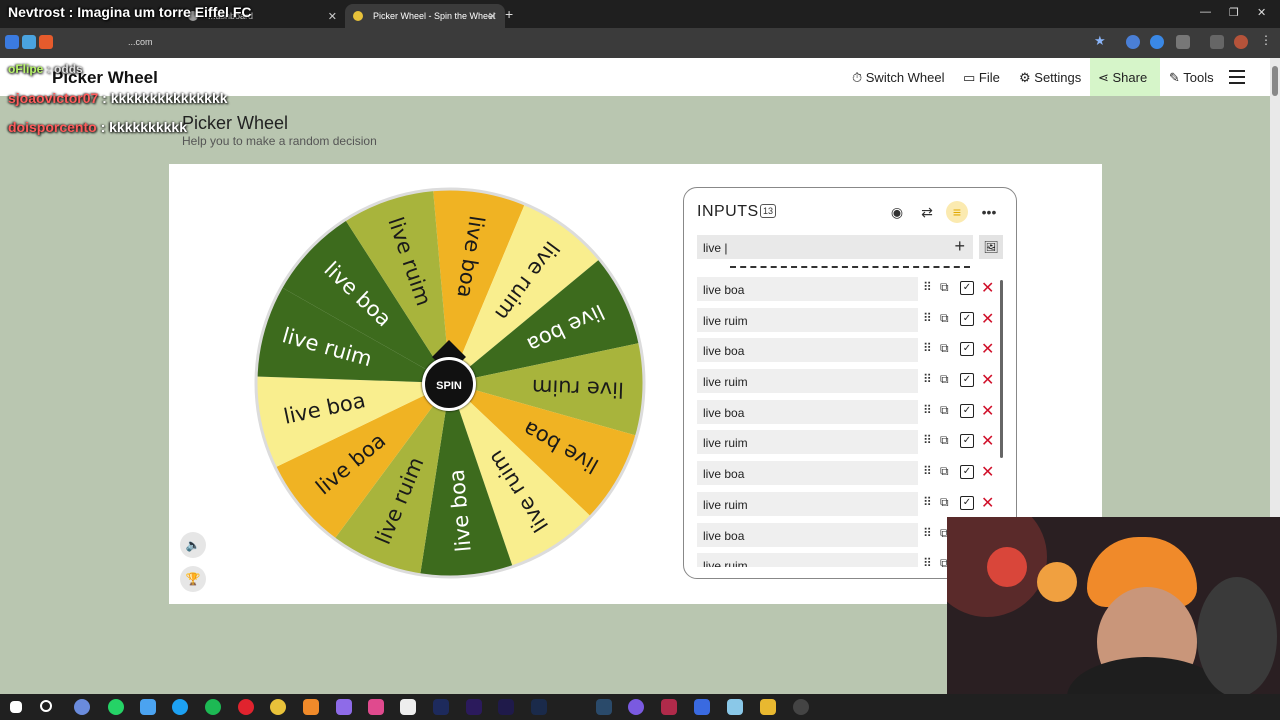 The height and width of the screenshot is (720, 1280). Describe the element at coordinates (959, 246) in the screenshot. I see `add-entry-icon: +` at that location.